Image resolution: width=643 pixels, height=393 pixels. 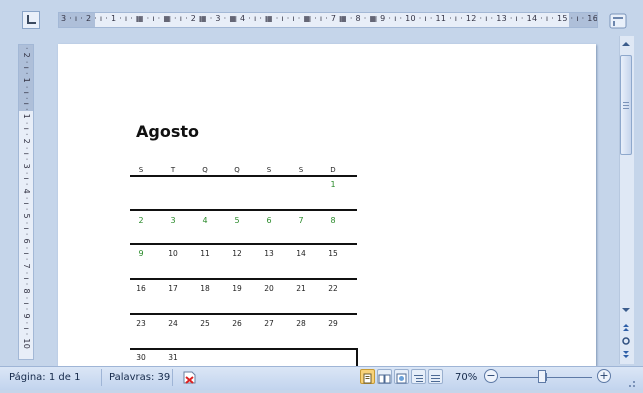 What do you see at coordinates (237, 220) in the screenshot?
I see `calendar-day: 5` at bounding box center [237, 220].